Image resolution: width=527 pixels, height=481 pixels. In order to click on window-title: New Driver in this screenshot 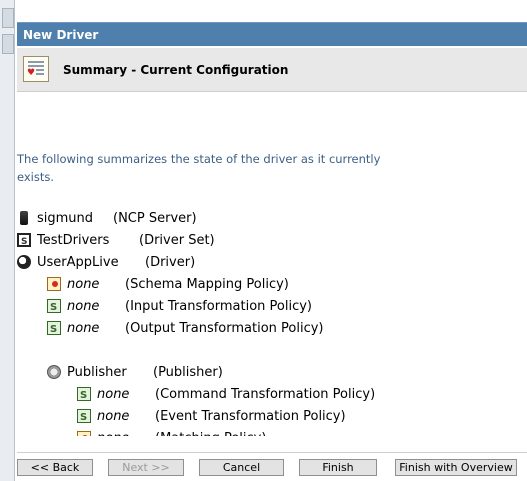, I will do `click(272, 34)`.